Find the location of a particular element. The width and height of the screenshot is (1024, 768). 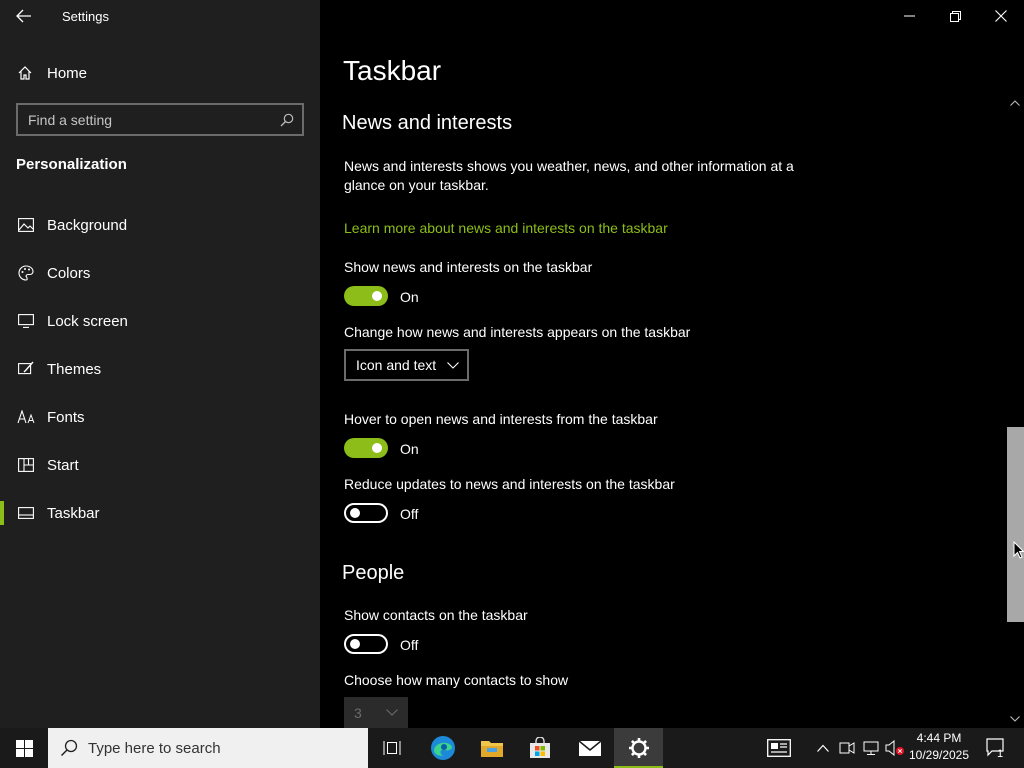

find-setting-search is located at coordinates (160, 119).